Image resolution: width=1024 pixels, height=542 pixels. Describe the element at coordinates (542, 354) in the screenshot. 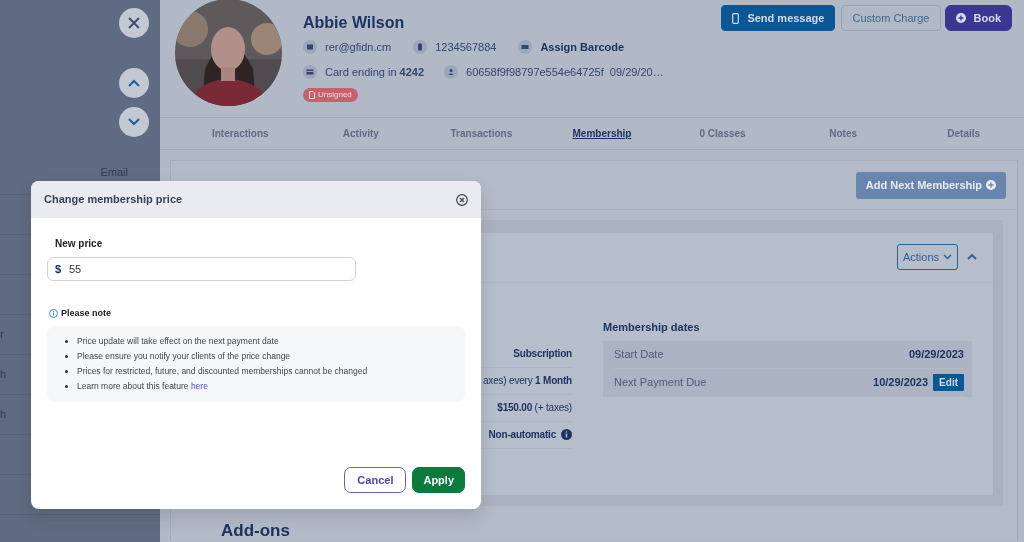

I see `detail-value: Subscription` at that location.